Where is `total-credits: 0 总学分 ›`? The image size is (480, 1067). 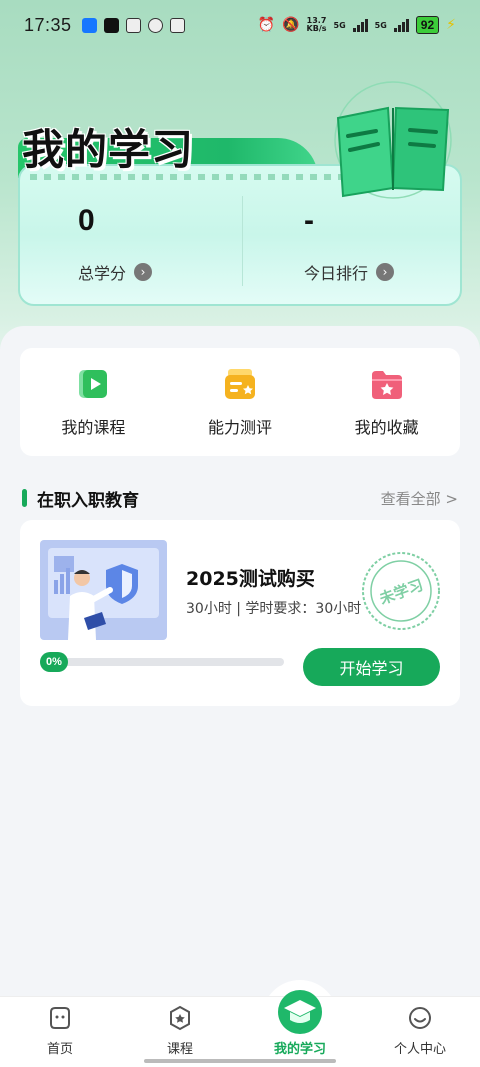 total-credits: 0 总学分 › is located at coordinates (178, 244).